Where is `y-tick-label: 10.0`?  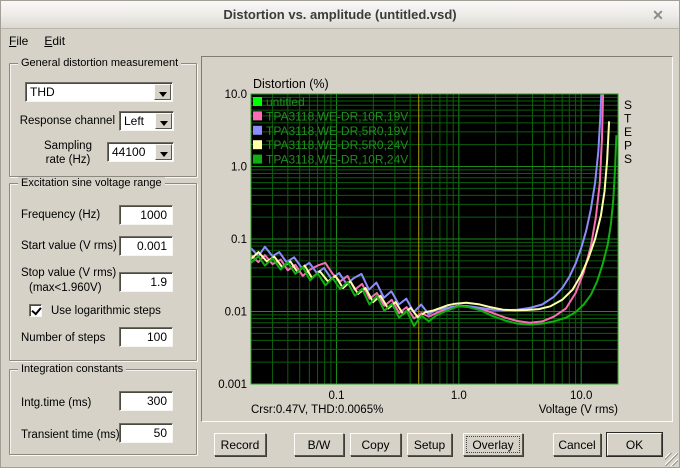 y-tick-label: 10.0 is located at coordinates (236, 95).